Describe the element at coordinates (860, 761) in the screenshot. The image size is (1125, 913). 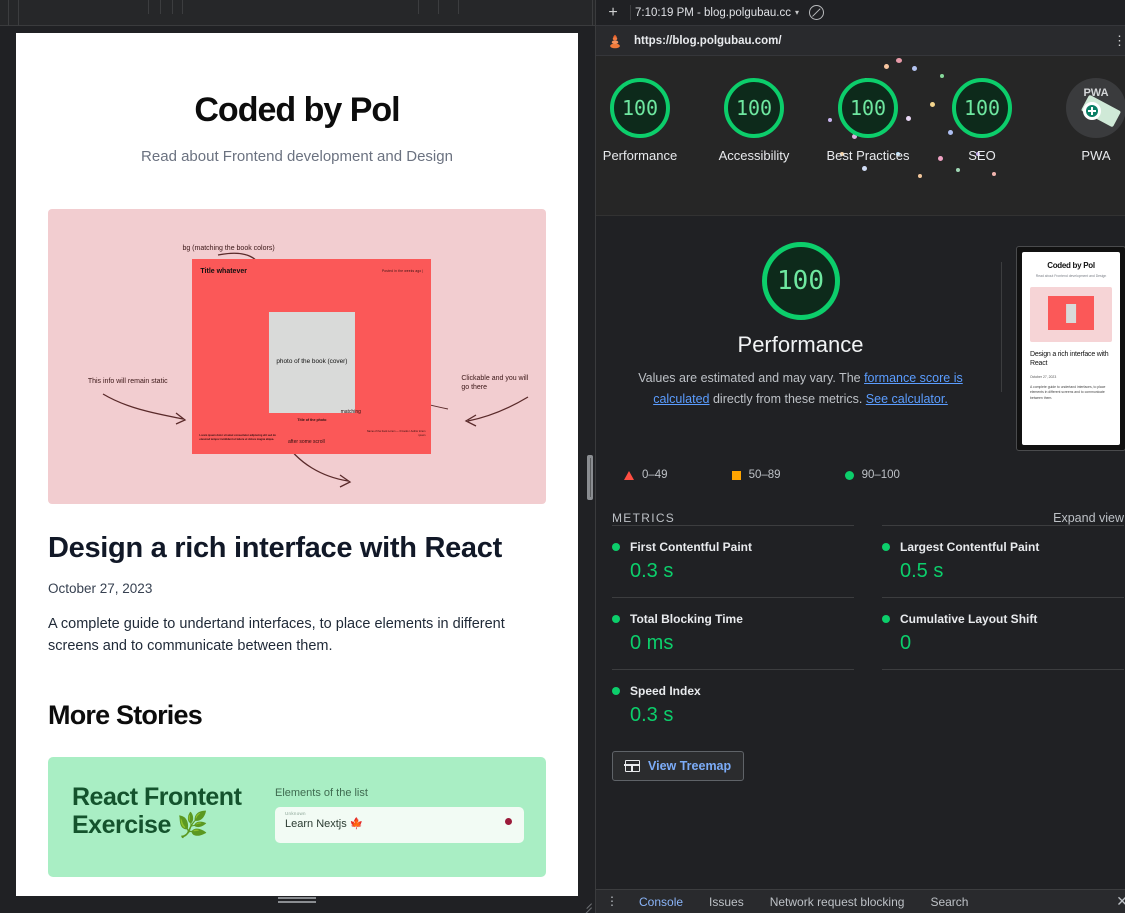
I see `treemap-section: View Treemap` at that location.